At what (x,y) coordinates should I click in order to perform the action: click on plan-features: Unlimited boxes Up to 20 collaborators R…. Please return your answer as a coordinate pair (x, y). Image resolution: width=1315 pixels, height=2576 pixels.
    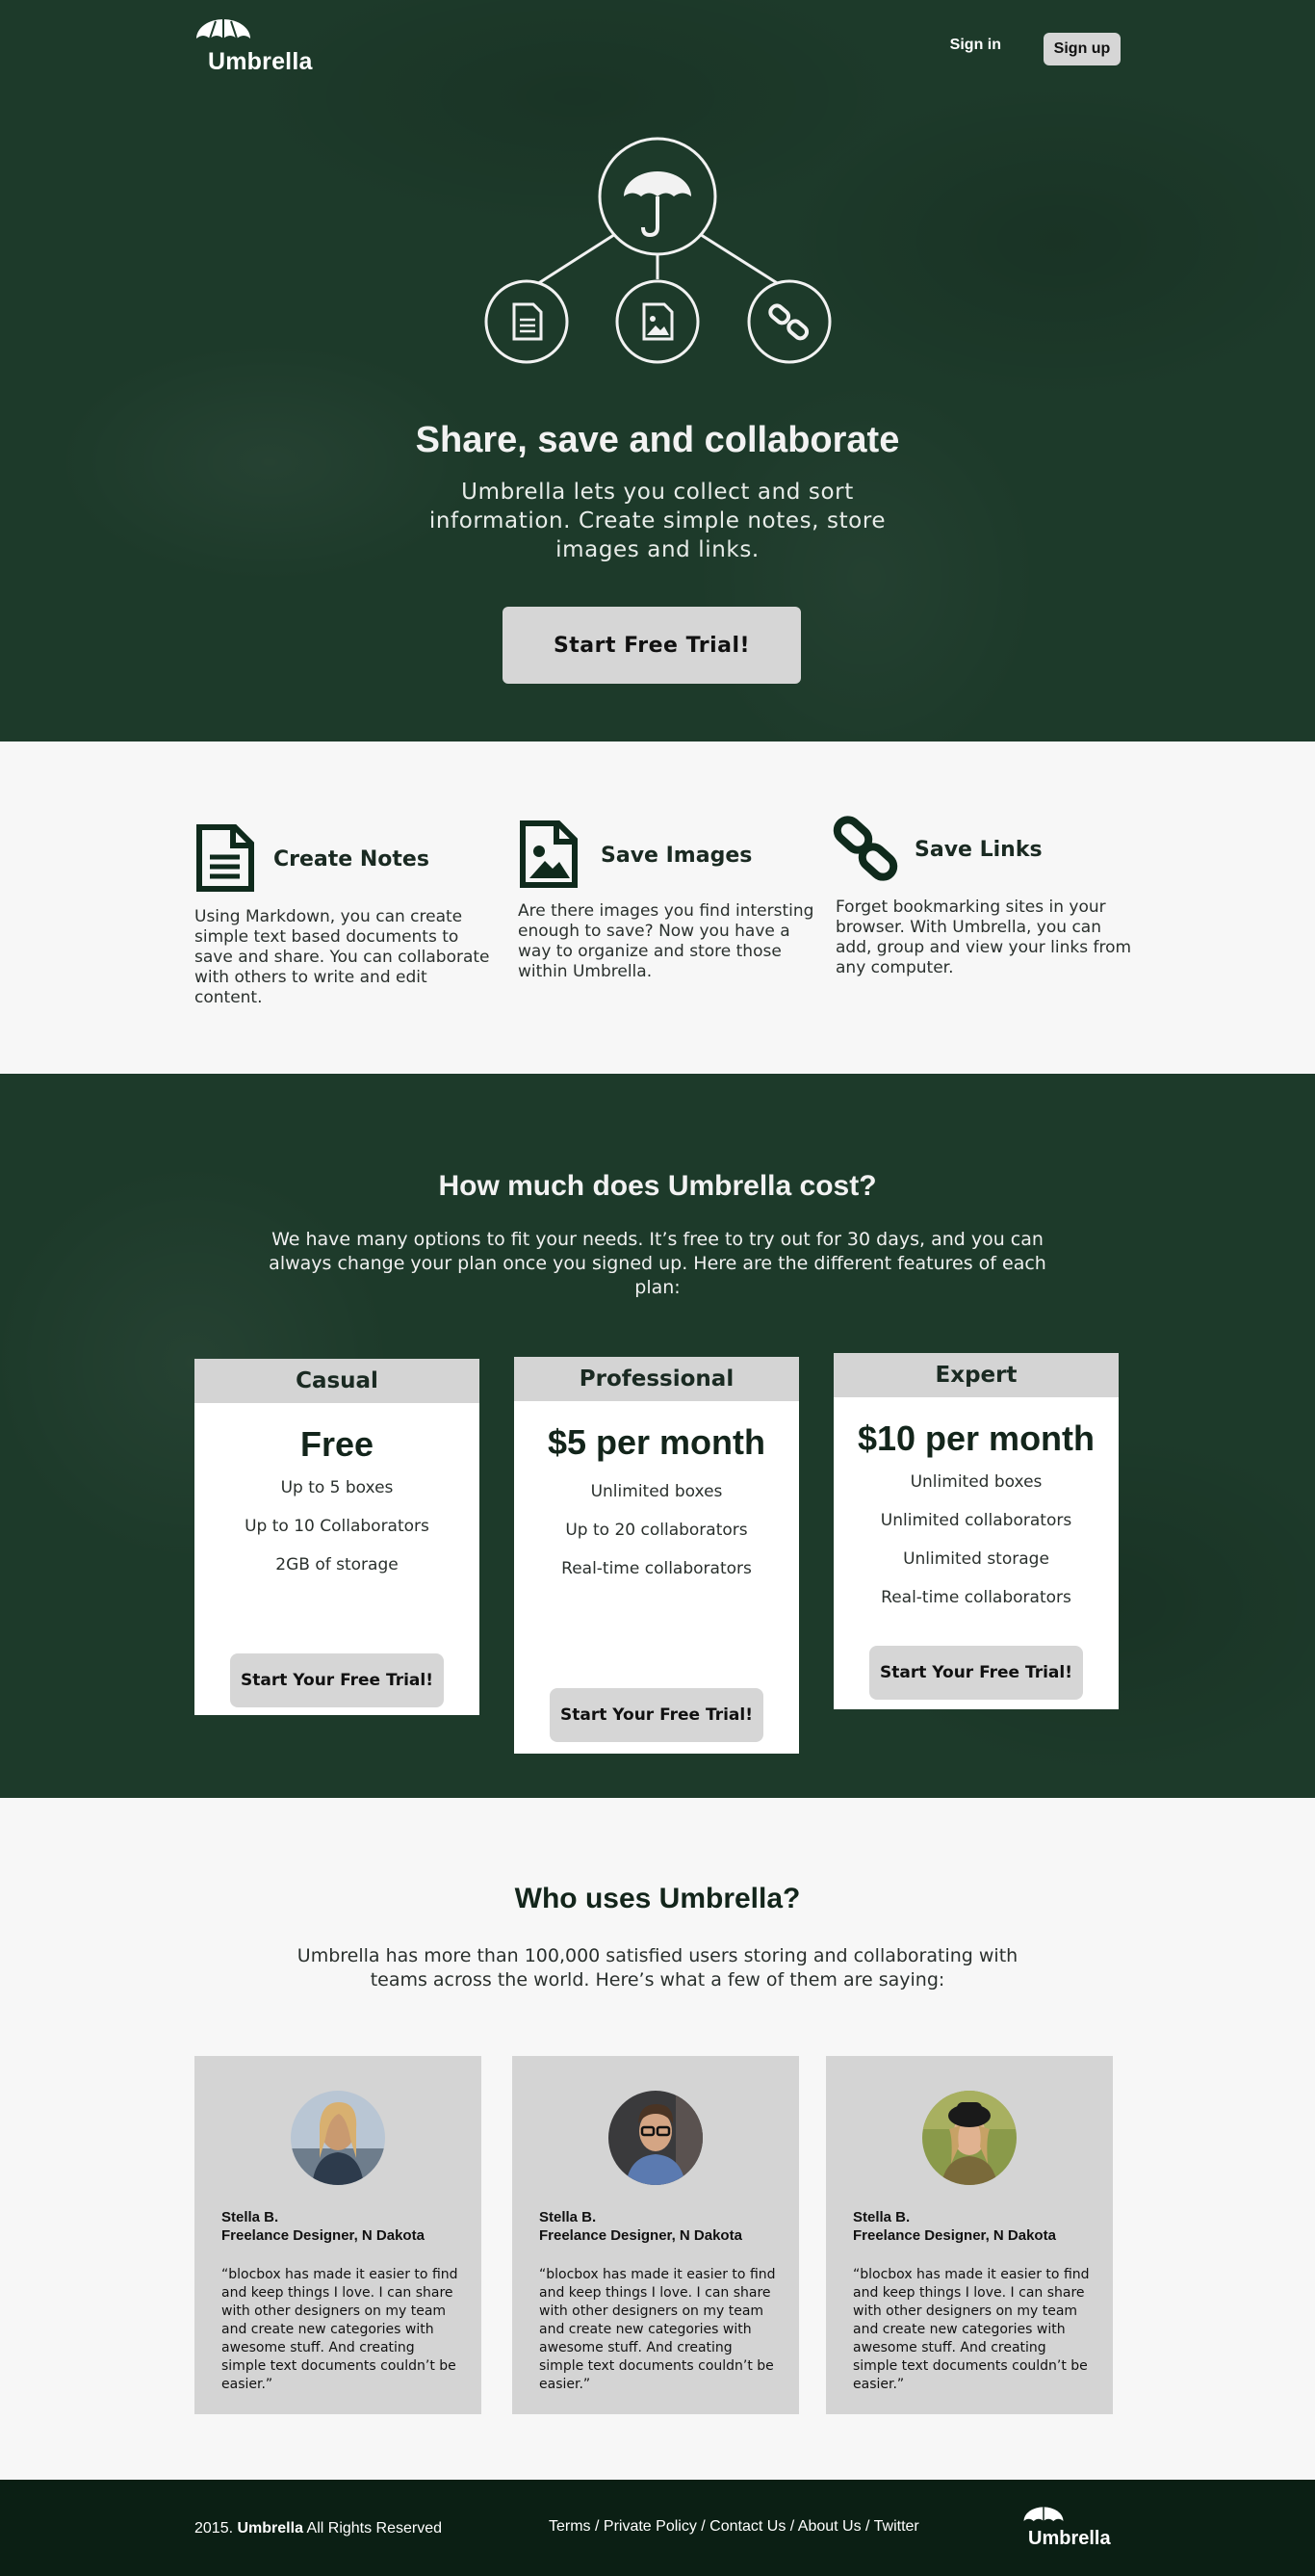
    Looking at the image, I should click on (656, 1530).